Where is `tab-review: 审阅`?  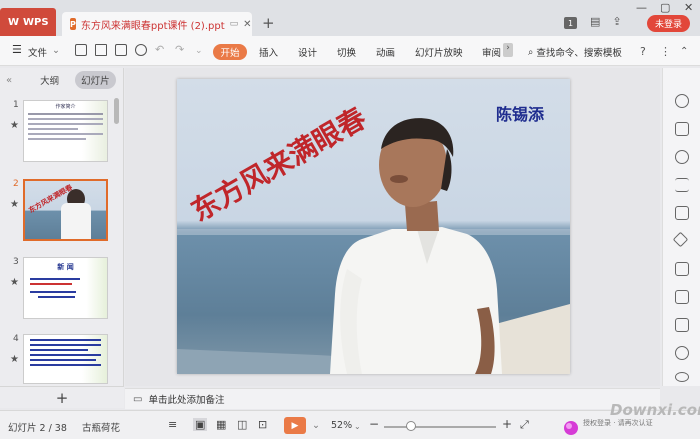 tab-review: 审阅 is located at coordinates (491, 52).